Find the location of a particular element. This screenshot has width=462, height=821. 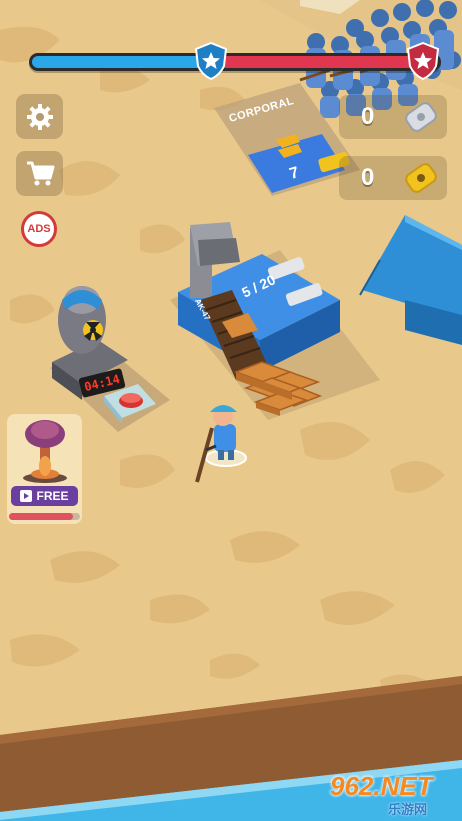

site-watermark: 962.NET 乐游网 is located at coordinates (390, 794).